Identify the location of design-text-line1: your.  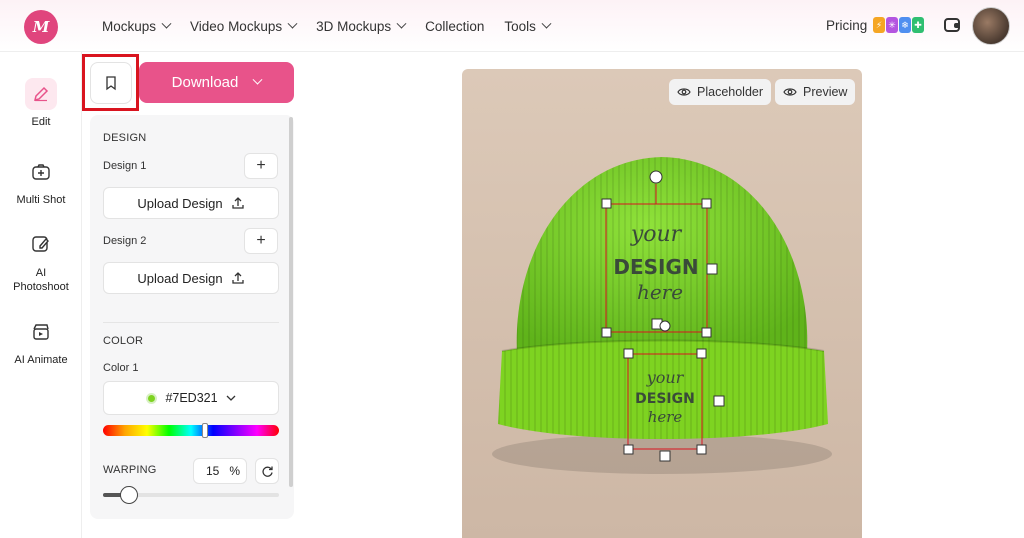
(656, 234).